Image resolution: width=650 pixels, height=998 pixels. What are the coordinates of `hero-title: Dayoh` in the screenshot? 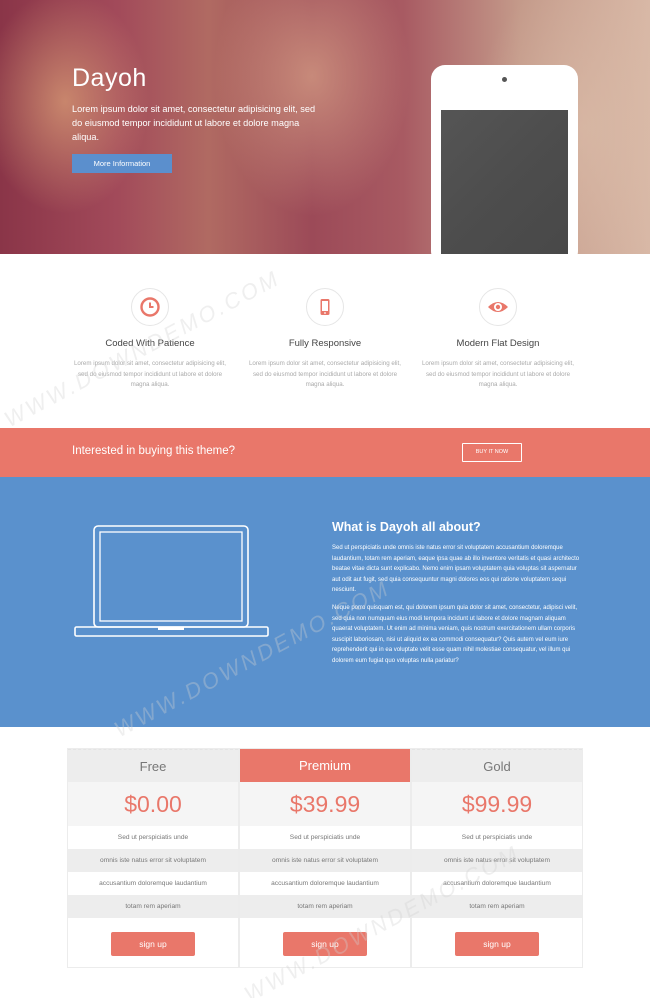 It's located at (109, 78).